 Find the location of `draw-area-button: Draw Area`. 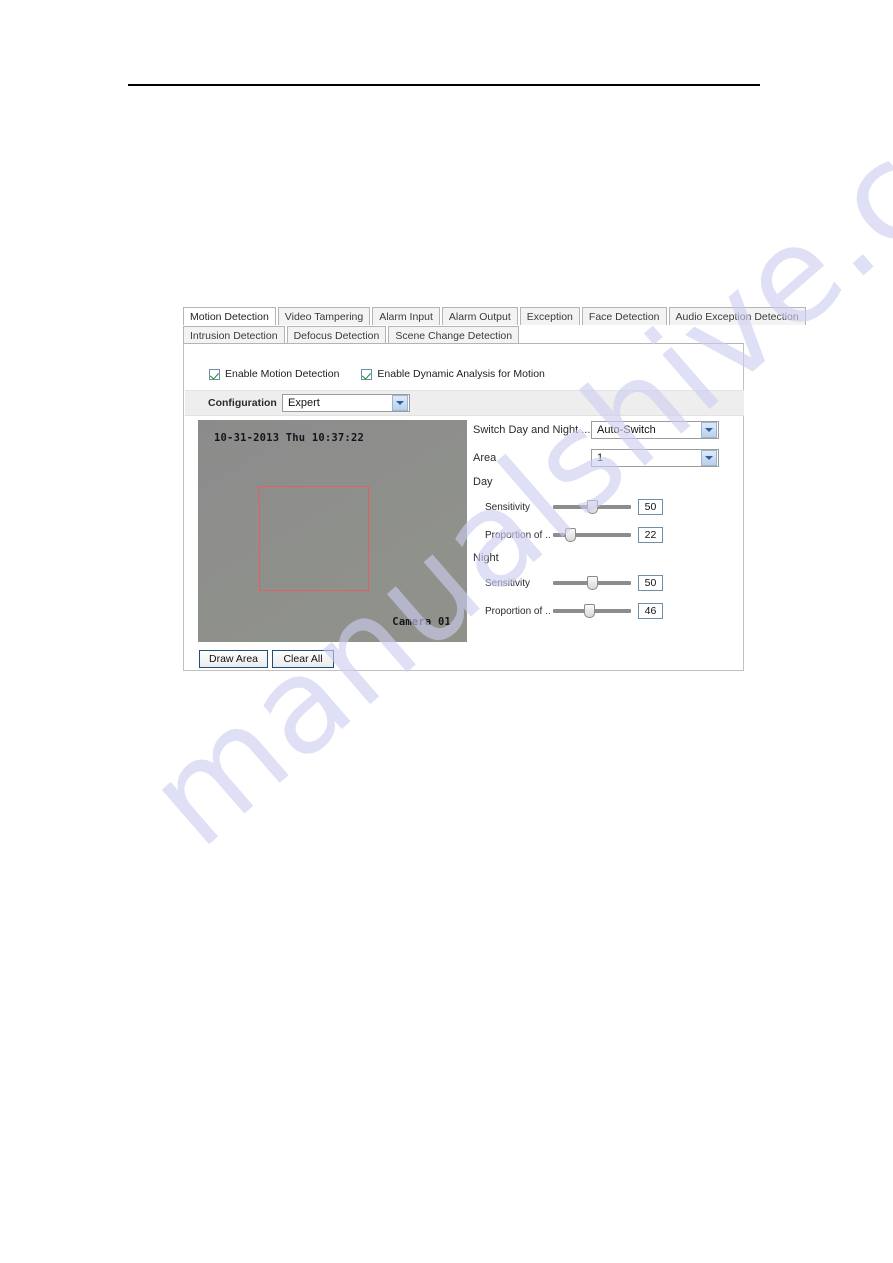

draw-area-button: Draw Area is located at coordinates (234, 659).